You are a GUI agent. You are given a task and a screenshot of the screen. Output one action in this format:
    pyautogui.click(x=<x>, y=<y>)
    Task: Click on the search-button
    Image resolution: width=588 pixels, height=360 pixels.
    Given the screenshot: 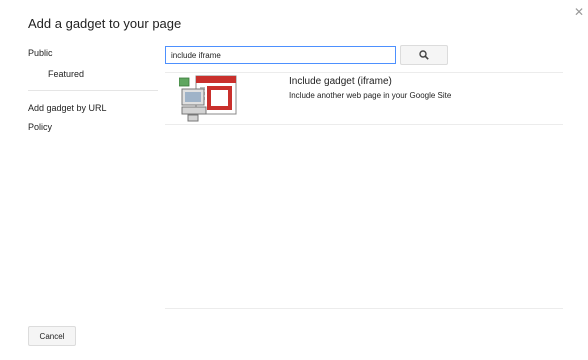 What is the action you would take?
    pyautogui.click(x=424, y=55)
    